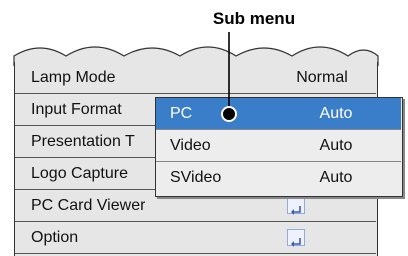  I want to click on sub-menu-item-pc: PC Auto, so click(278, 114).